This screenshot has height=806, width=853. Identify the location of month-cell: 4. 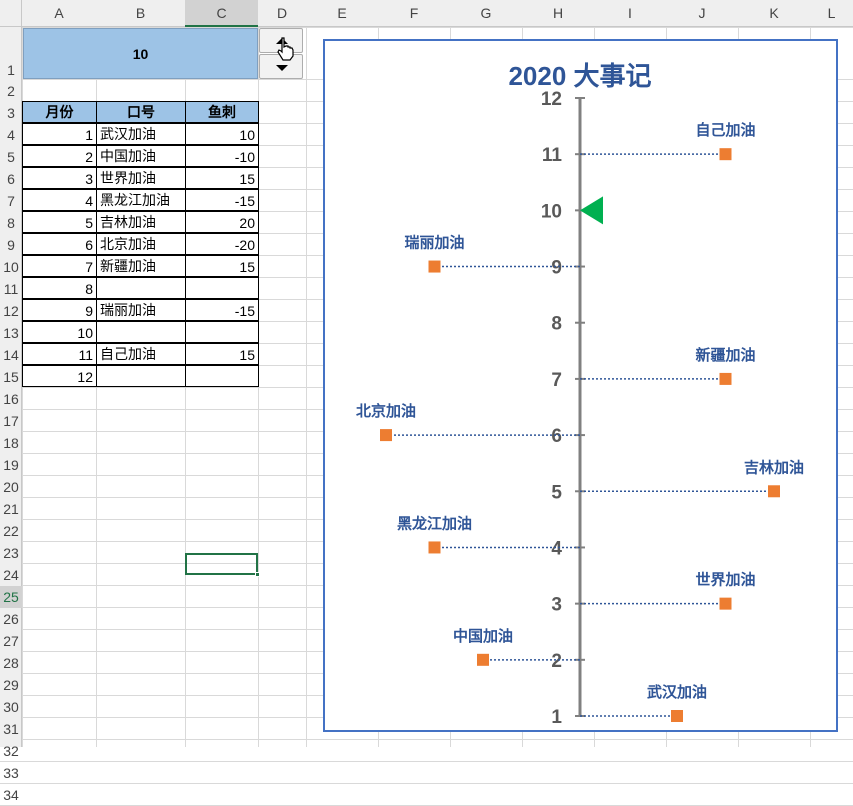
(59, 200).